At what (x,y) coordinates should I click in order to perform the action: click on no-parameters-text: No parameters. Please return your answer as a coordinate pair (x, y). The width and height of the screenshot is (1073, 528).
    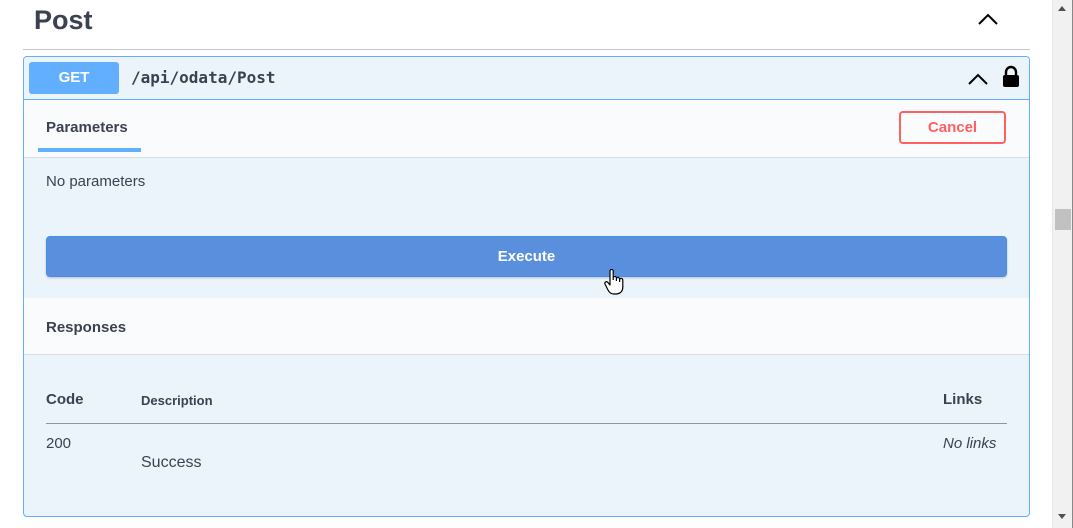
    Looking at the image, I should click on (96, 181).